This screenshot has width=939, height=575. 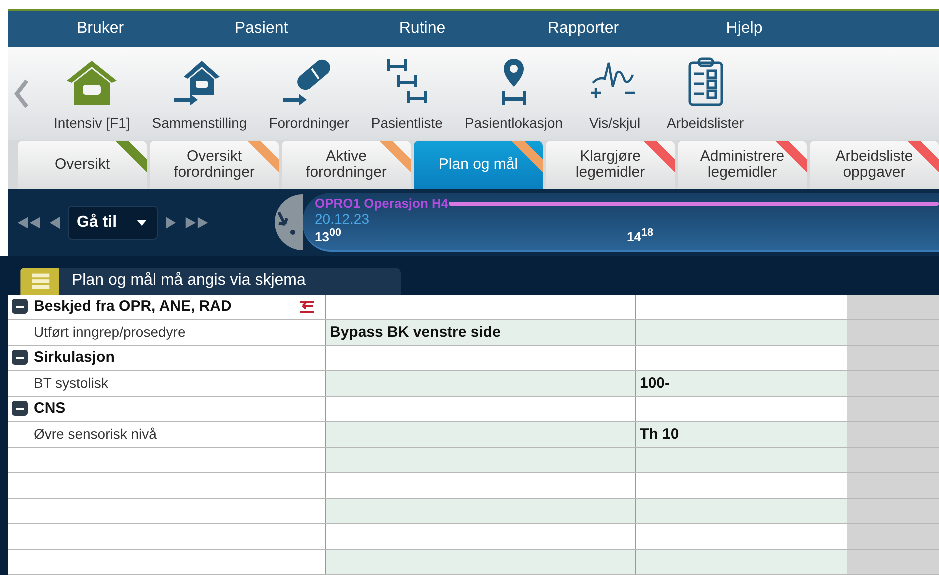 I want to click on table-cell: Bypass BK venstre side, so click(x=481, y=332).